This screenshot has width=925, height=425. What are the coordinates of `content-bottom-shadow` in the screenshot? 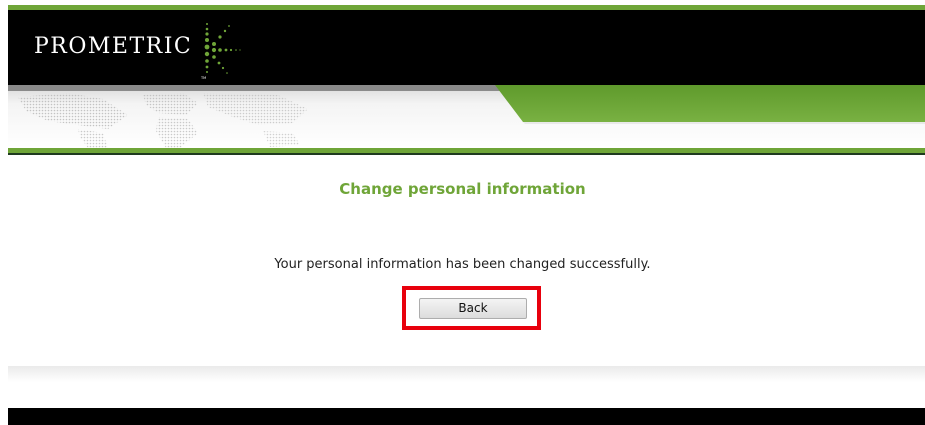 It's located at (466, 374).